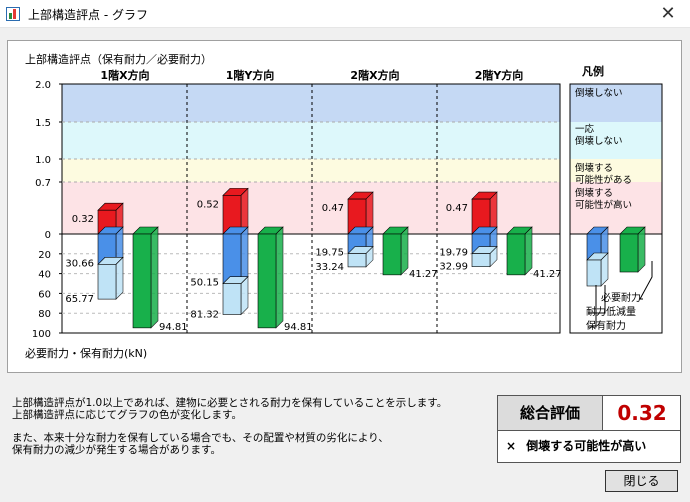 This screenshot has width=690, height=502. I want to click on title-bar: 上部構造評点 - グラフ ✕, so click(345, 14).